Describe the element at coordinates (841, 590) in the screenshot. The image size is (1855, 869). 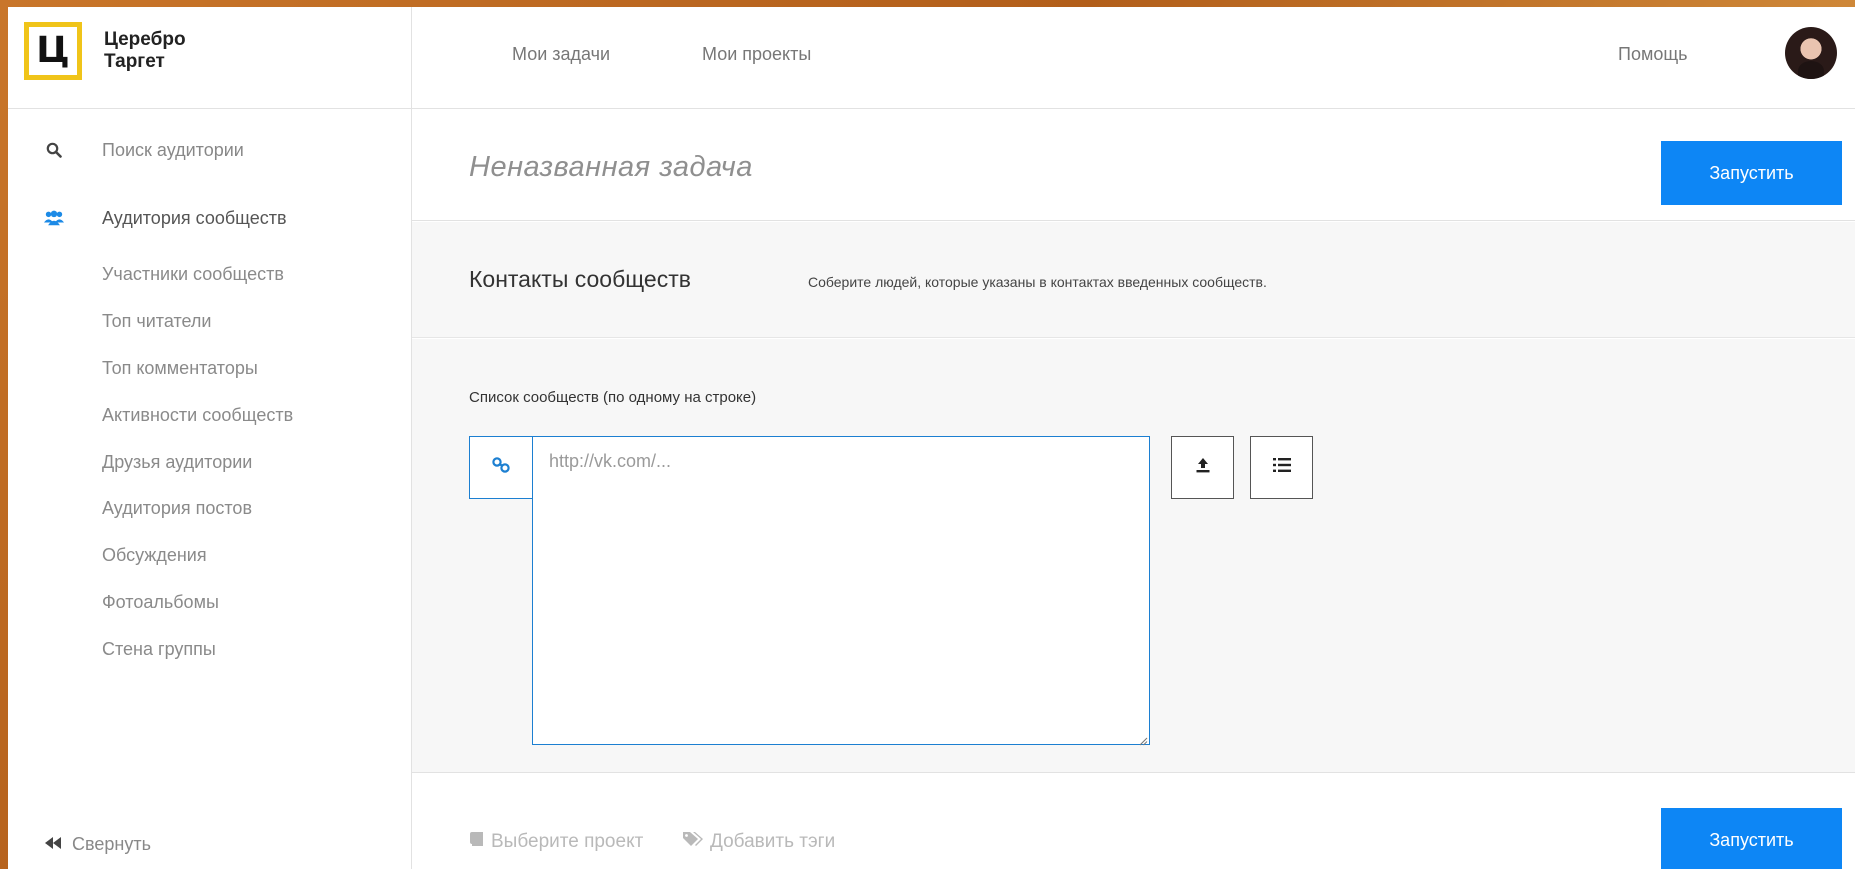
I see `communities-textarea` at that location.